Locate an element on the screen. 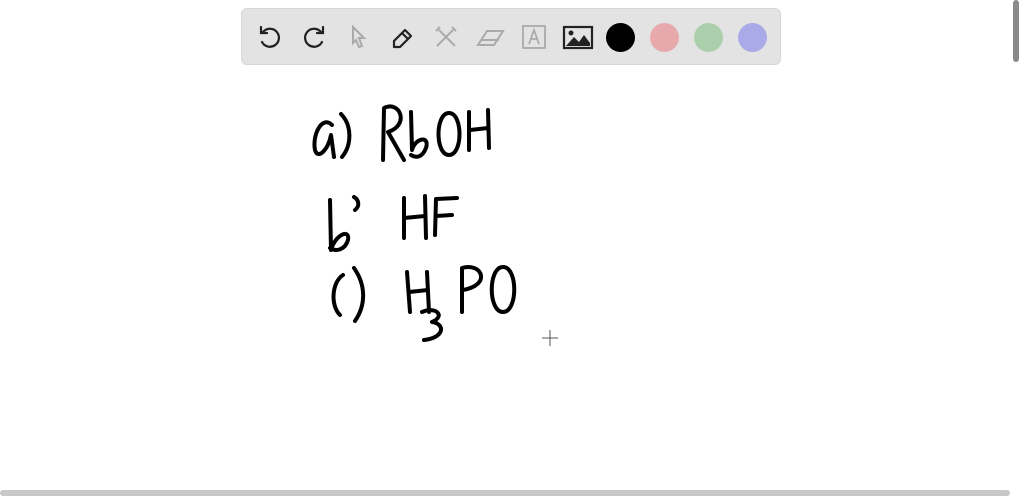 This screenshot has width=1024, height=498. undo-icon is located at coordinates (270, 36).